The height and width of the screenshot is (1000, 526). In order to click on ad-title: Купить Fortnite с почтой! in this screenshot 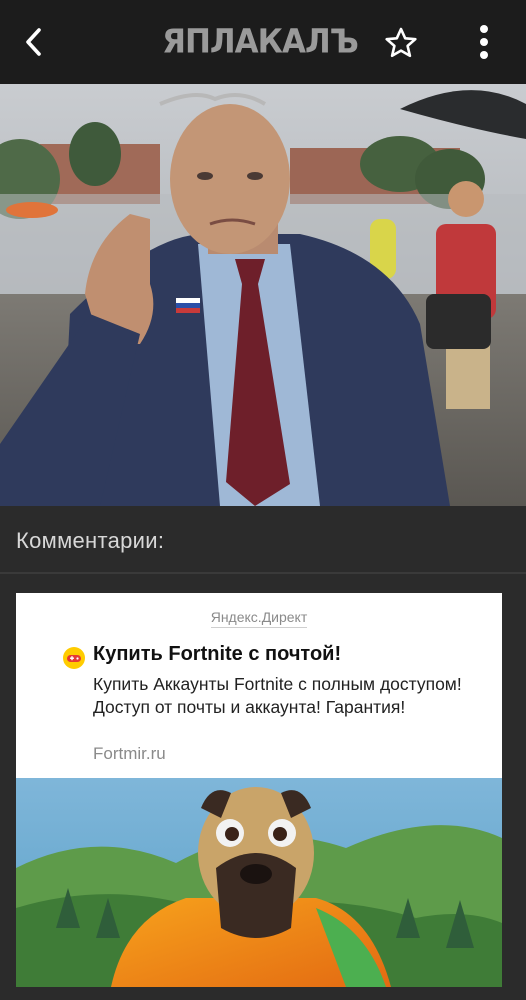, I will do `click(293, 654)`.